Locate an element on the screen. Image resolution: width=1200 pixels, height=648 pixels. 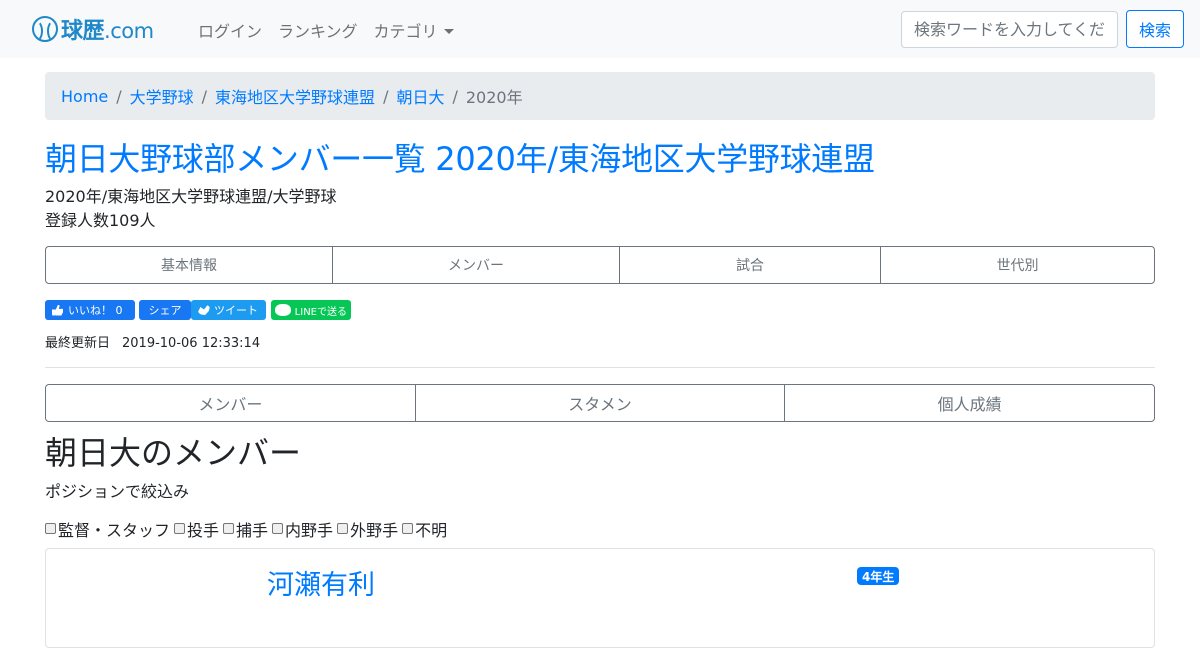
filter-outfielder: 外野手 is located at coordinates (367, 529).